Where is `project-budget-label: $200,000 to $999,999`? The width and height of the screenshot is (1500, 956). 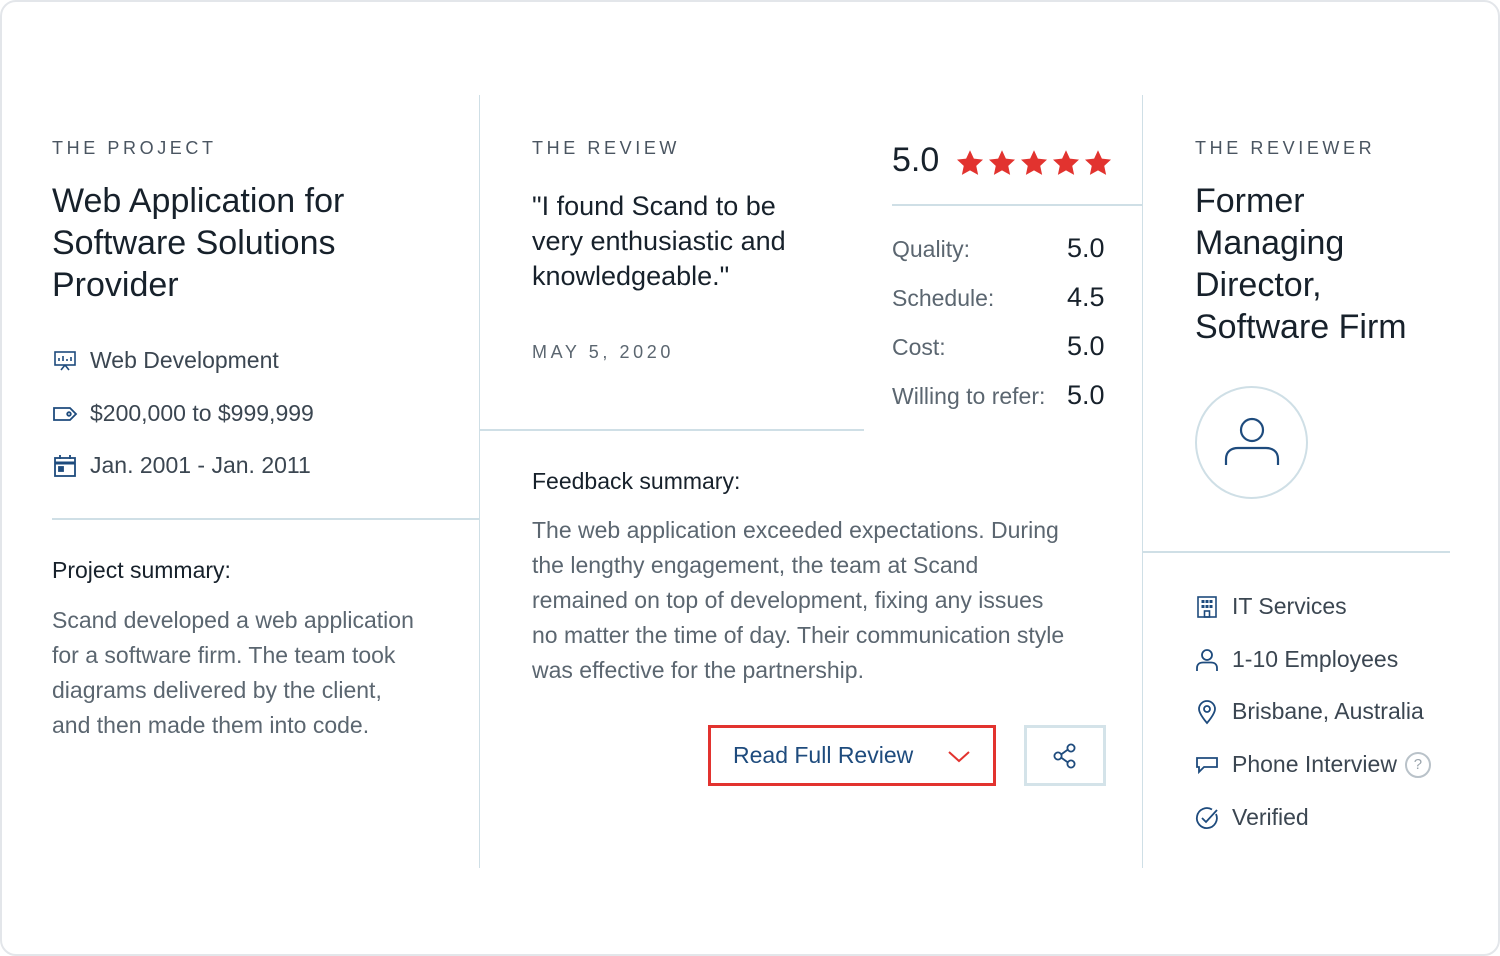
project-budget-label: $200,000 to $999,999 is located at coordinates (202, 413).